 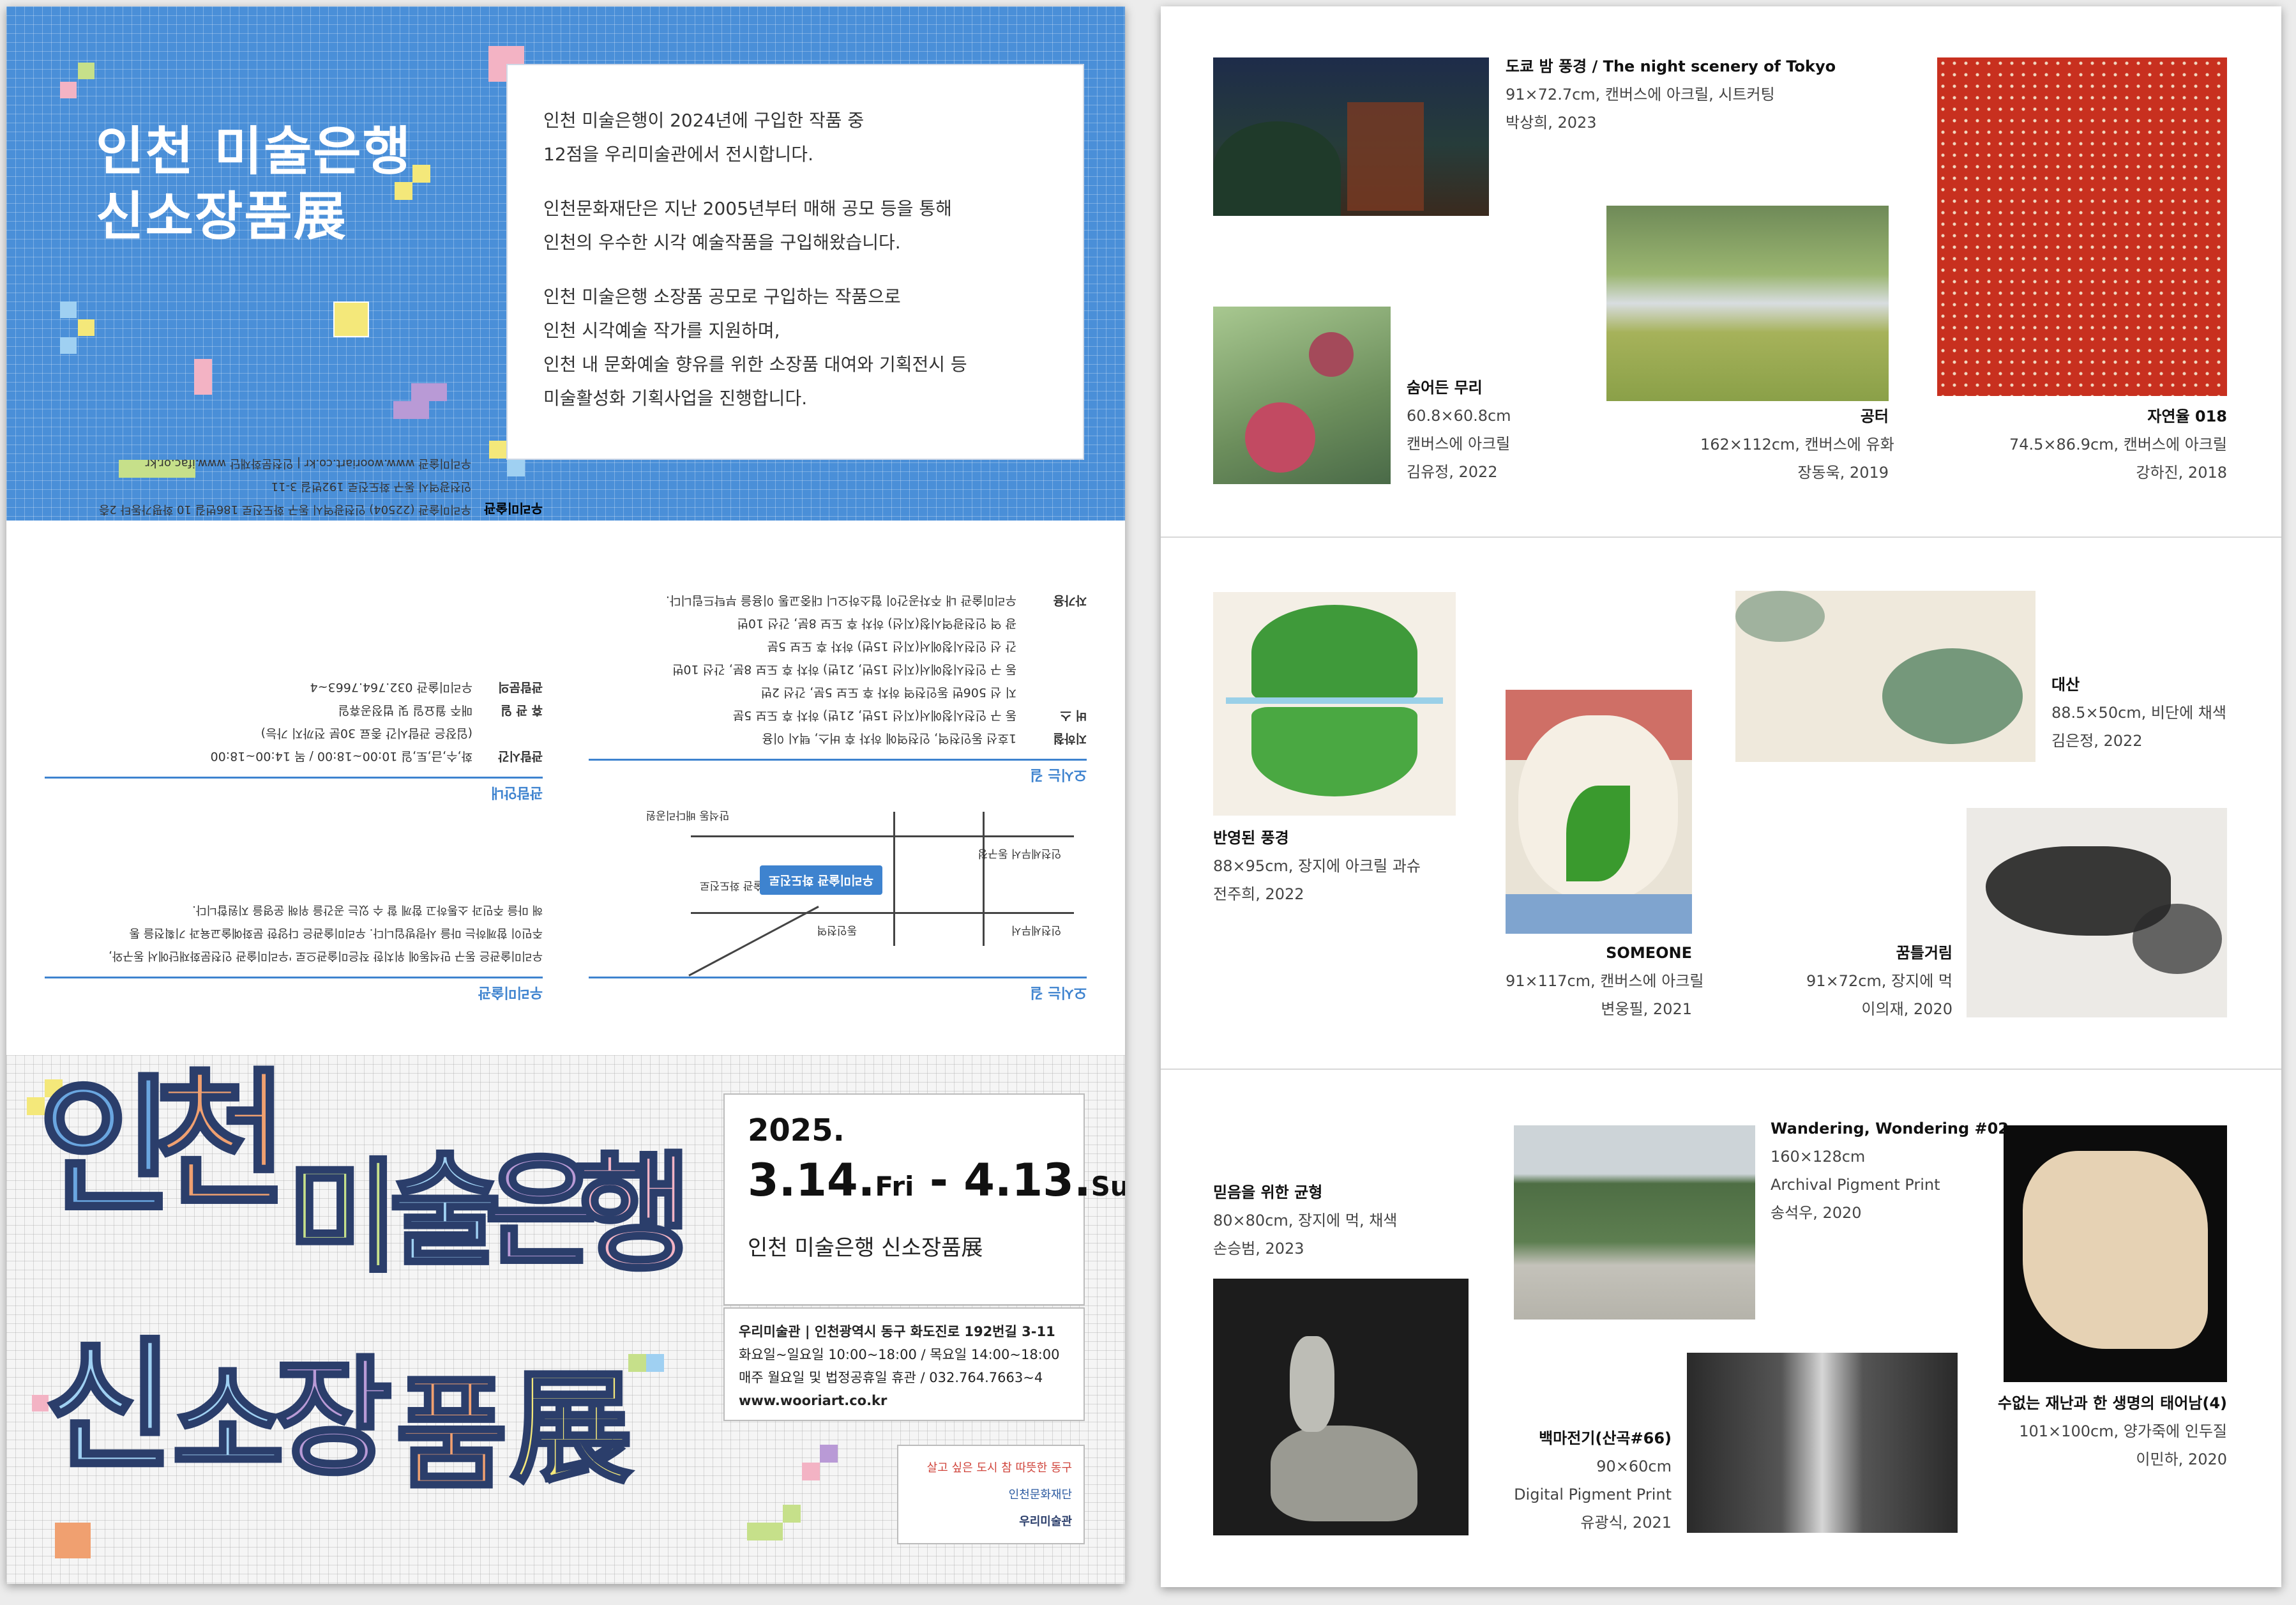 What do you see at coordinates (1879, 981) in the screenshot?
I see `caption-wriggle: 꿈틀거림 91×72cm, 장지에 먹 이의재, 2020` at bounding box center [1879, 981].